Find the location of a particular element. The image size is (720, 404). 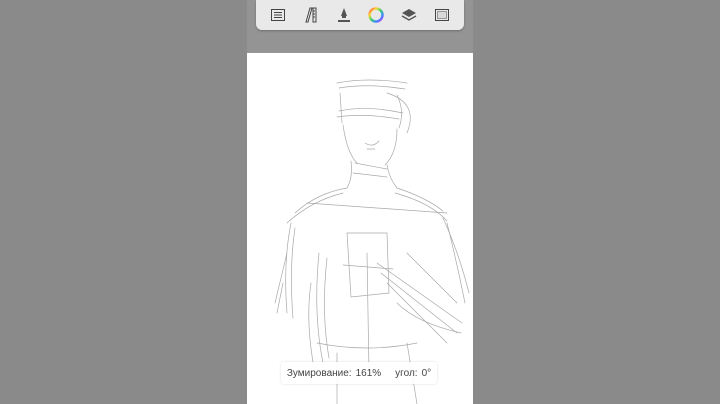

zoom-value: 161% is located at coordinates (368, 373).